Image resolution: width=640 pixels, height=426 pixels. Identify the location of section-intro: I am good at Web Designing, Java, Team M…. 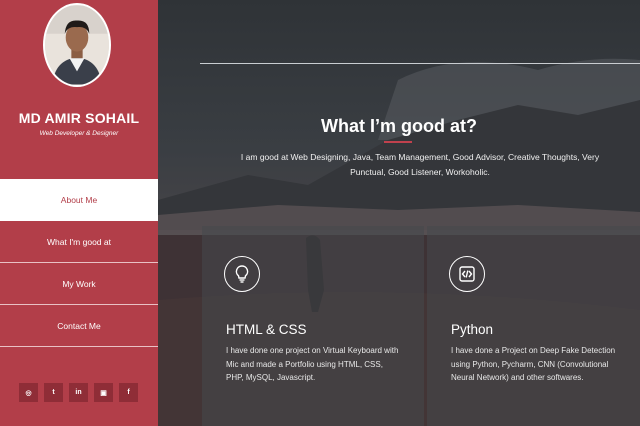
(420, 164).